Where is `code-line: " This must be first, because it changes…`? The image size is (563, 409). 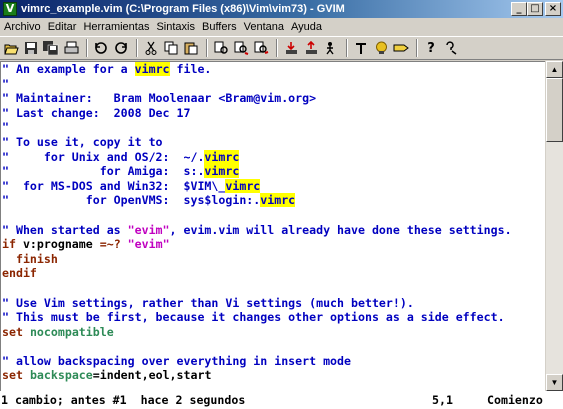
code-line: " This must be first, because it changes… is located at coordinates (273, 317).